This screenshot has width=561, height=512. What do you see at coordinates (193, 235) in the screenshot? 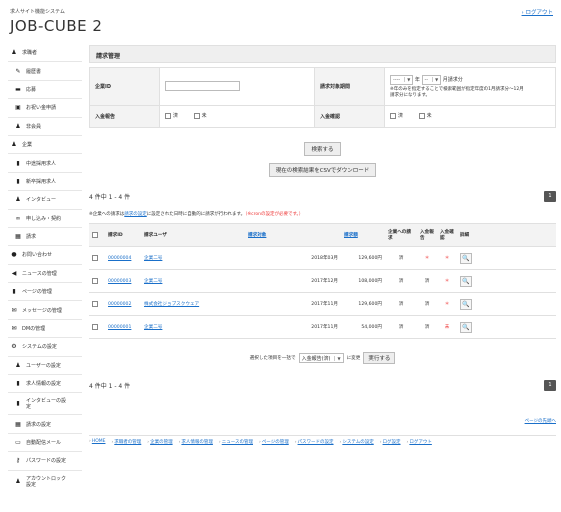
I see `col-billing-user: 請求ユーザ` at bounding box center [193, 235].